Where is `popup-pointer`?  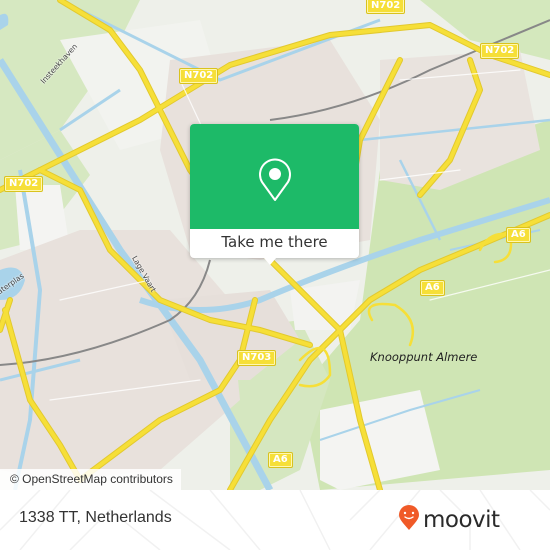
popup-pointer is located at coordinates (270, 261).